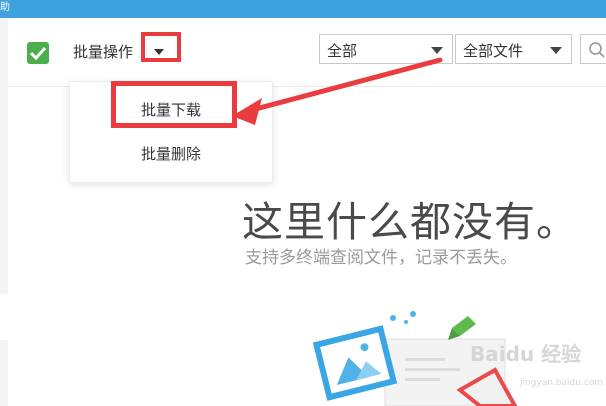 The width and height of the screenshot is (606, 406). Describe the element at coordinates (410, 222) in the screenshot. I see `empty-state-title: 这里什么都没有。` at that location.